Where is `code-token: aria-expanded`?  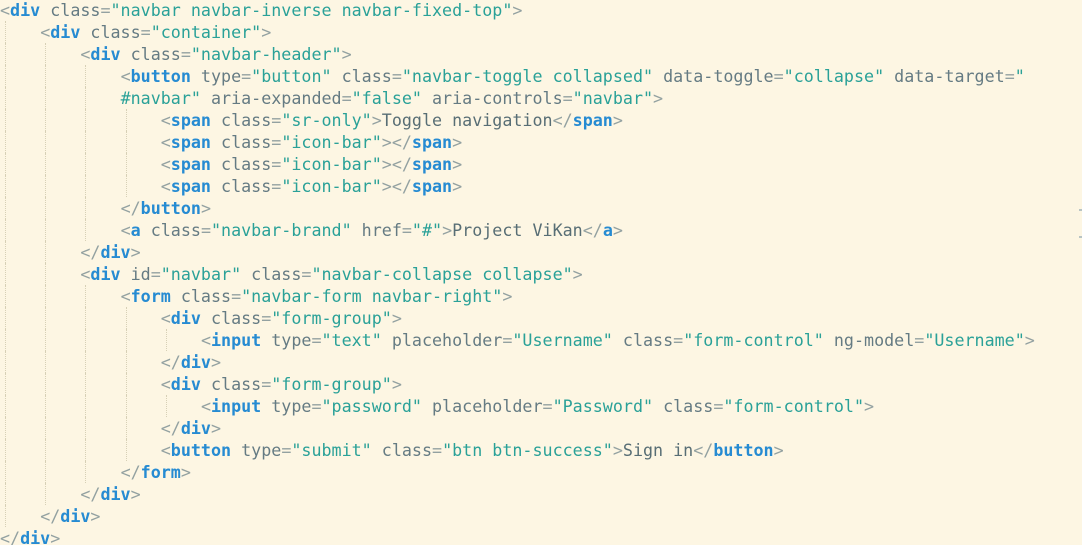 code-token: aria-expanded is located at coordinates (271, 98).